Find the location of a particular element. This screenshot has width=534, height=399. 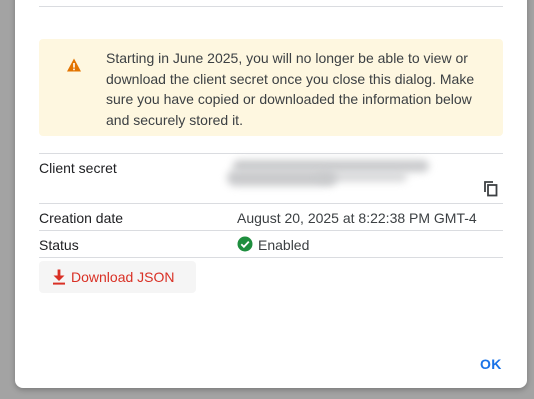

creation-date-label: Creation date is located at coordinates (81, 218).